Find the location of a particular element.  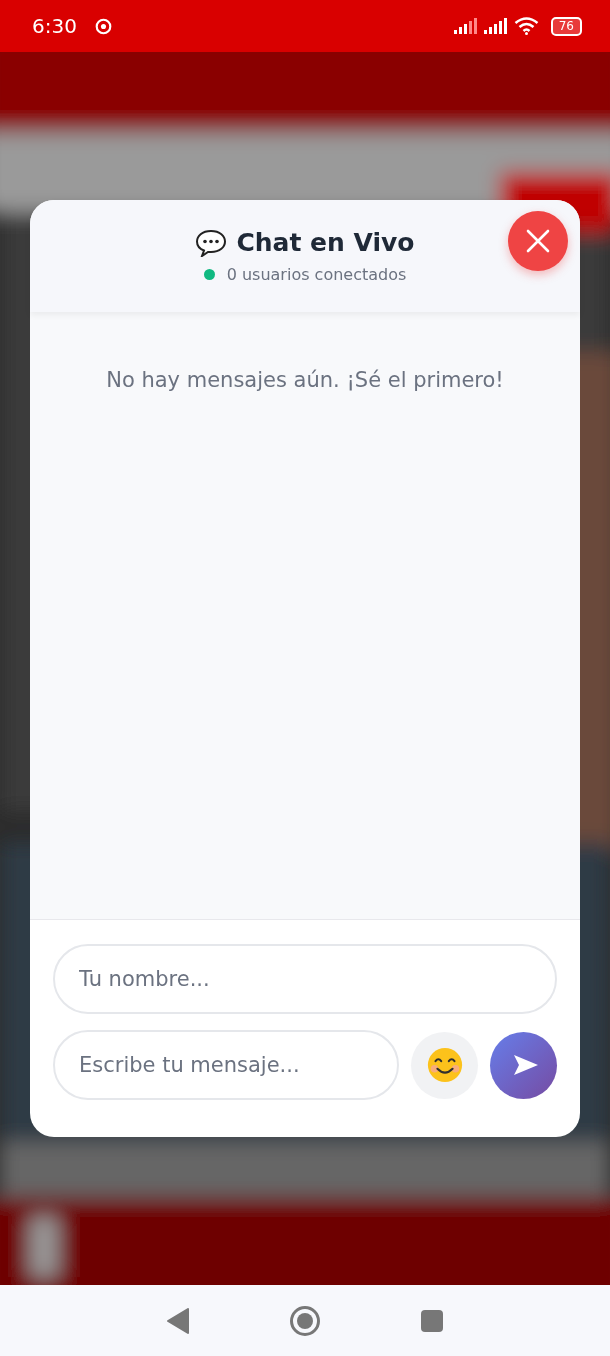

chat-title: Chat en Vivo is located at coordinates (325, 242).